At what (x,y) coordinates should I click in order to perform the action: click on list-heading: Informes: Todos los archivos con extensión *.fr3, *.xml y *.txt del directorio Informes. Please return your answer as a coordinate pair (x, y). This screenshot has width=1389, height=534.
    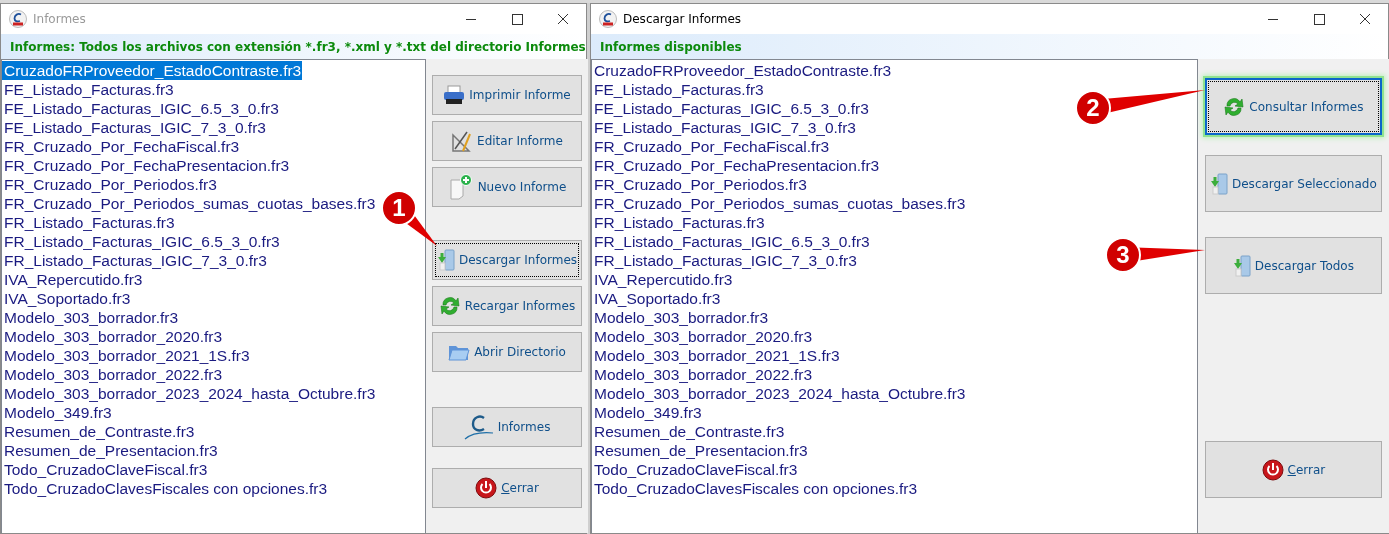
    Looking at the image, I should click on (298, 46).